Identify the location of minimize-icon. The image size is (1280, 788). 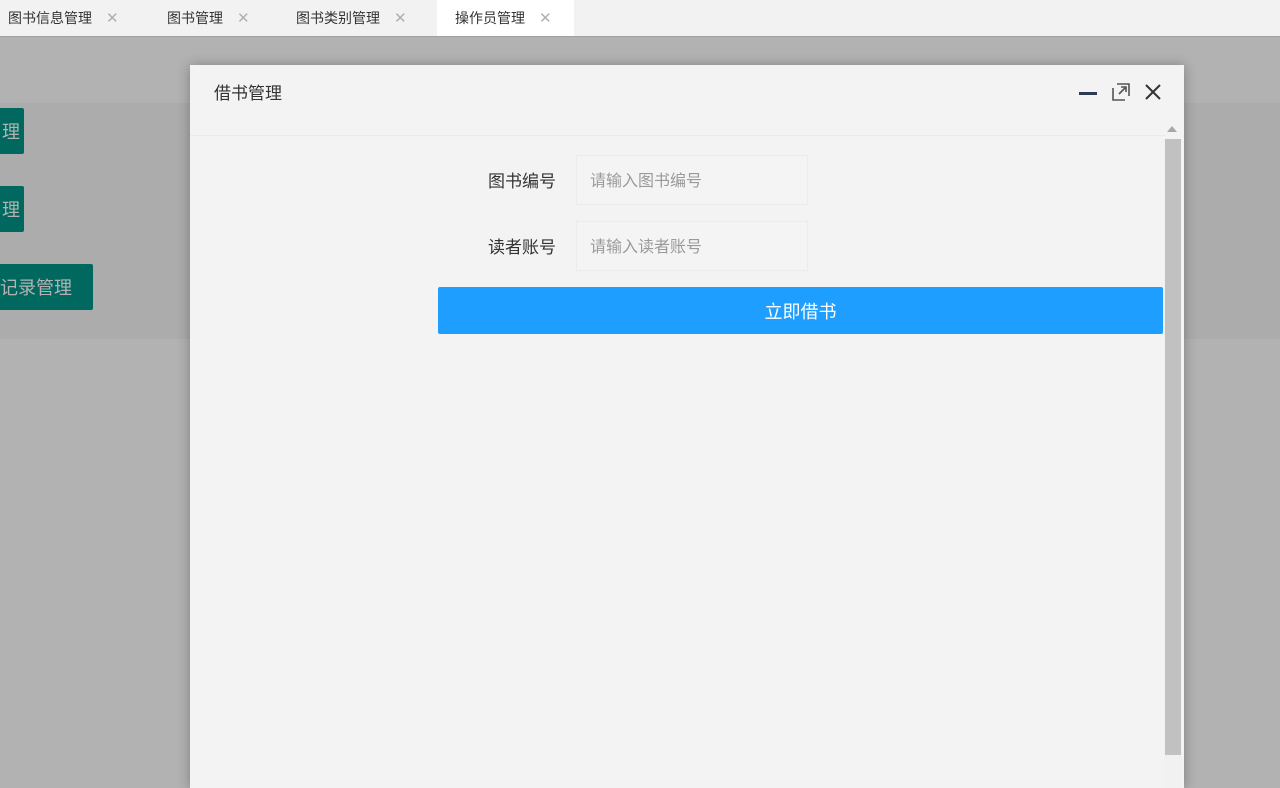
(1088, 92).